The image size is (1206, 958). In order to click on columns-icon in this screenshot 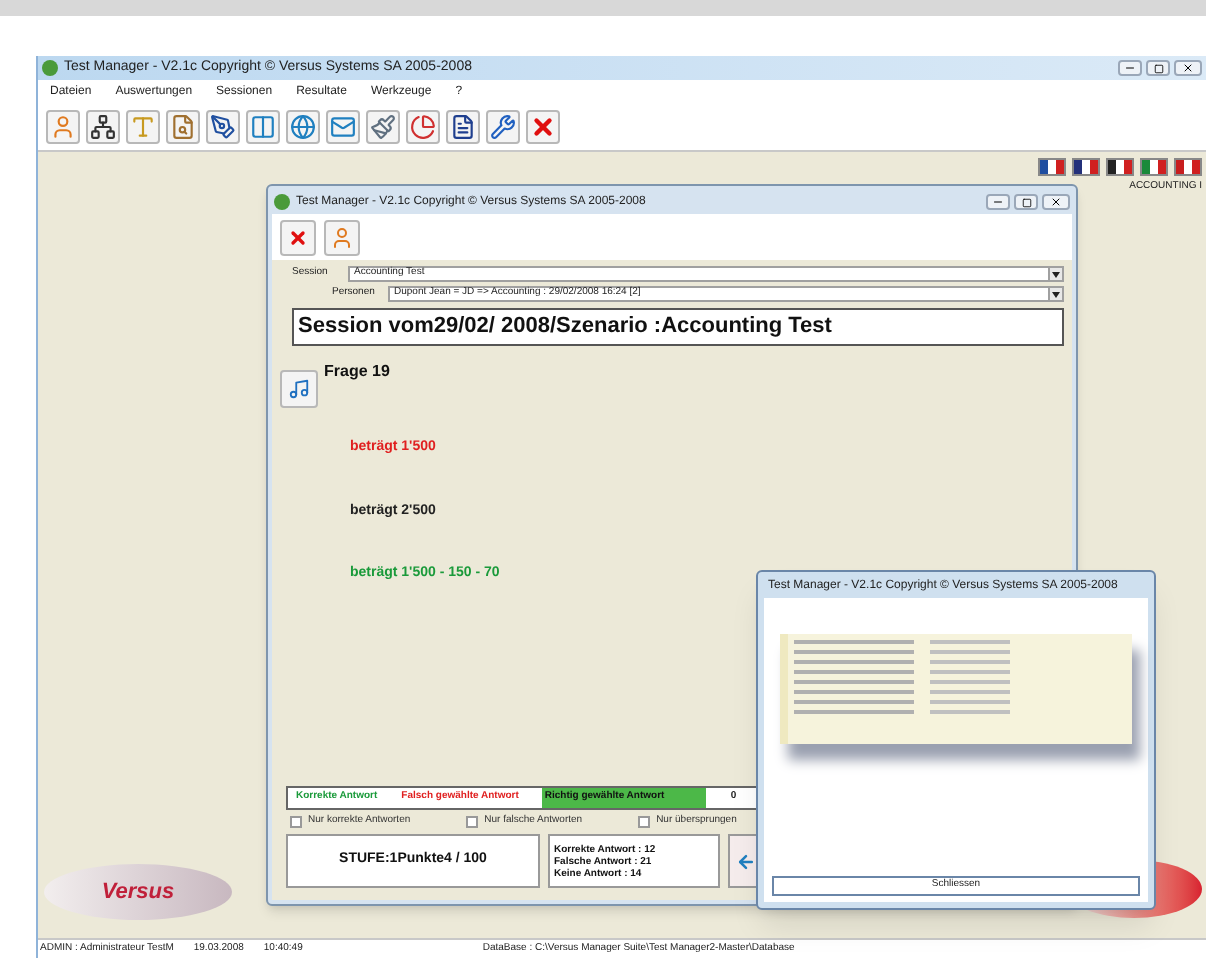, I will do `click(263, 127)`.